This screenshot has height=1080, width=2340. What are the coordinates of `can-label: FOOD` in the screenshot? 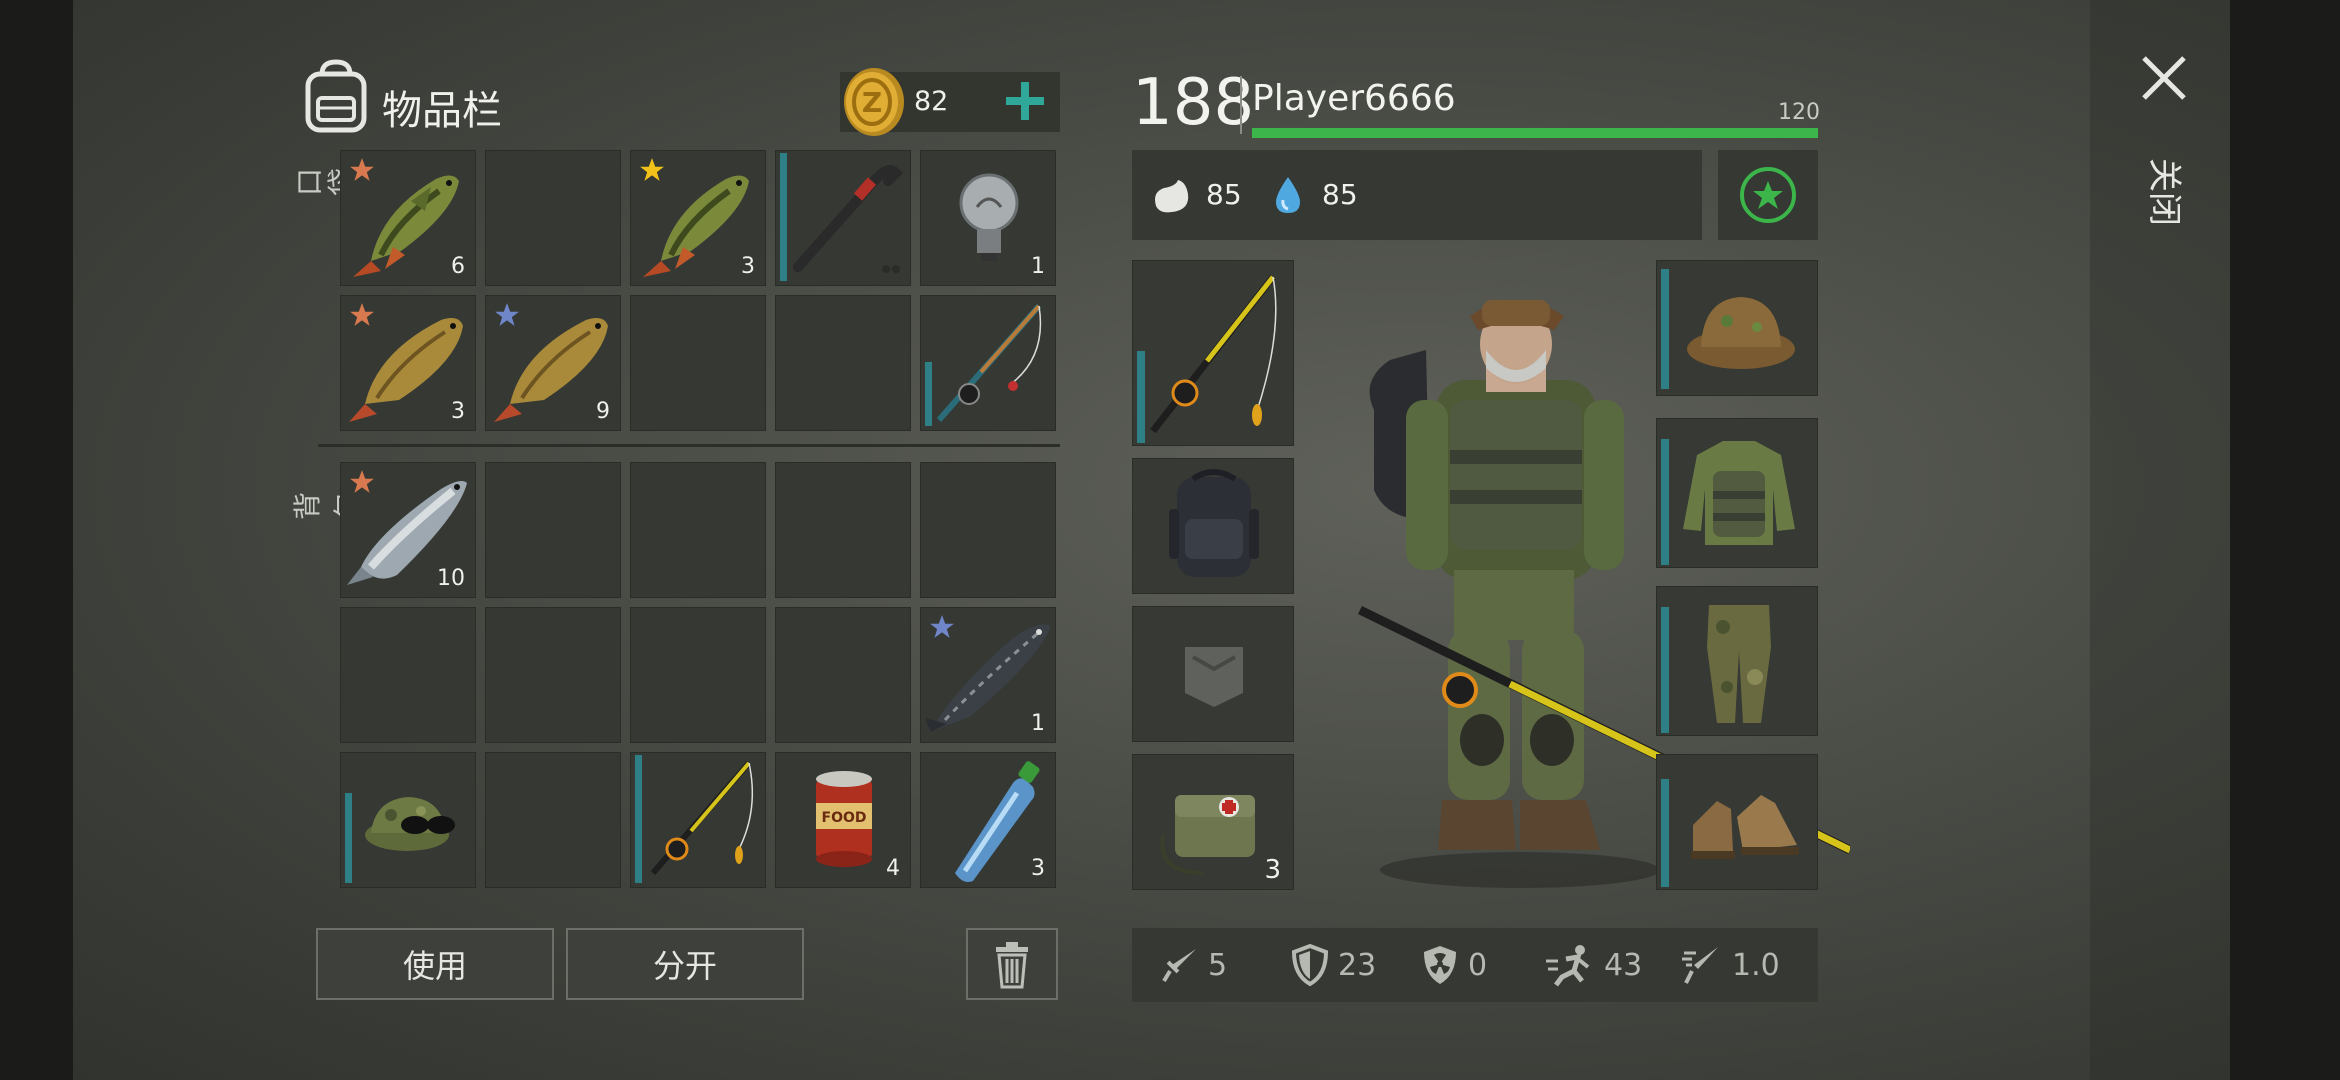 It's located at (844, 818).